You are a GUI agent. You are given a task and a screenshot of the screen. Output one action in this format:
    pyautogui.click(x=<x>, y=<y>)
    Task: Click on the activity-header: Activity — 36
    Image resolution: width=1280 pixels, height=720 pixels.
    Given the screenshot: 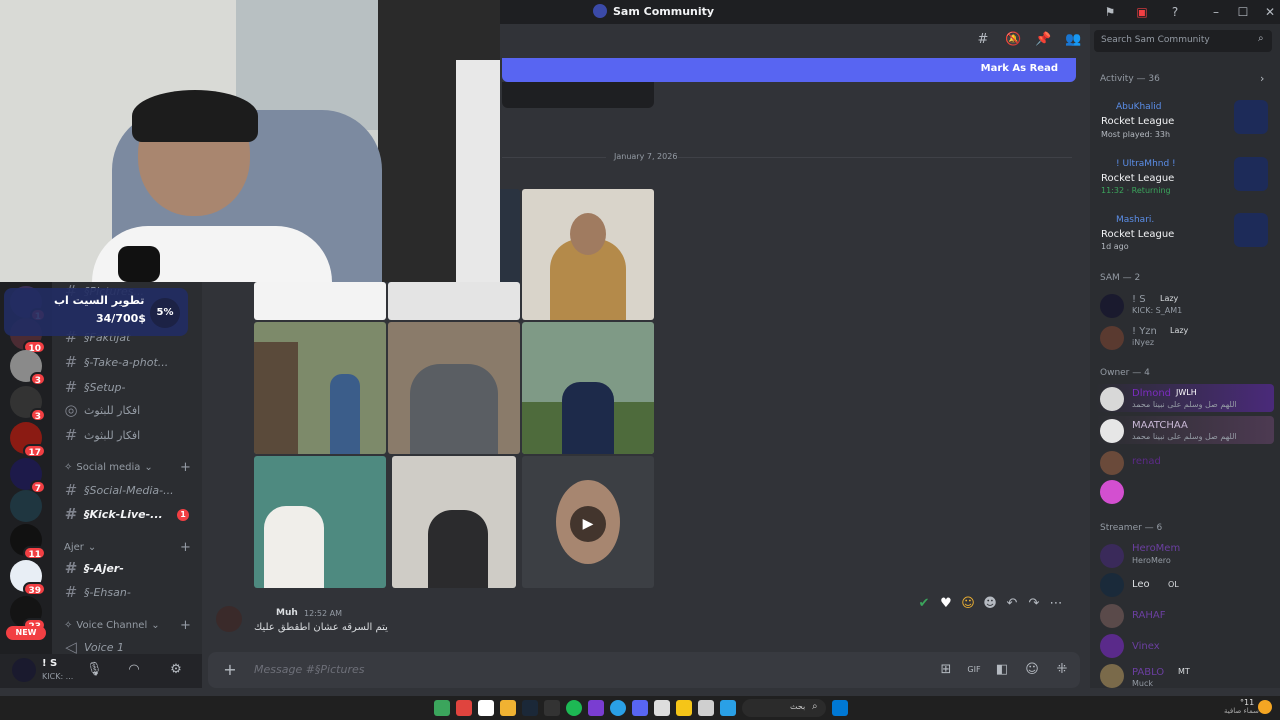 What is the action you would take?
    pyautogui.click(x=1130, y=79)
    